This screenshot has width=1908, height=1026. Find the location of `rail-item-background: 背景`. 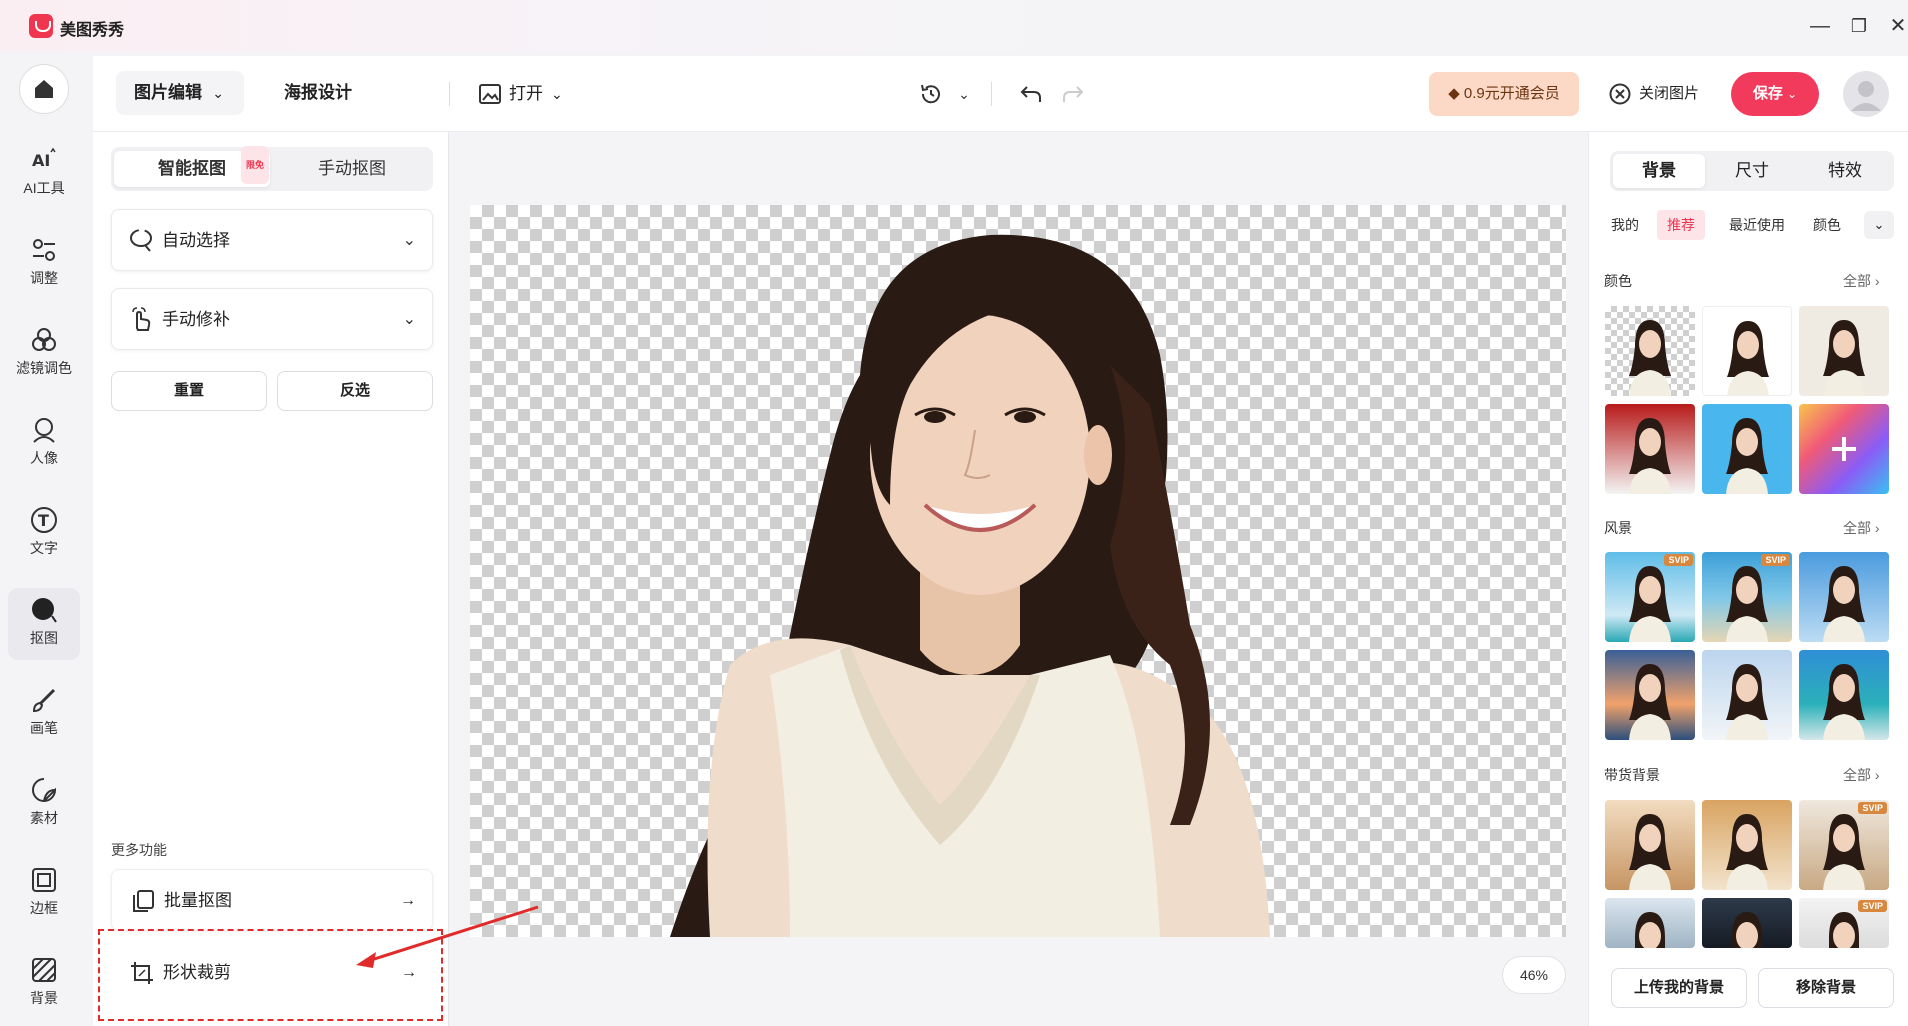

rail-item-background: 背景 is located at coordinates (44, 984).